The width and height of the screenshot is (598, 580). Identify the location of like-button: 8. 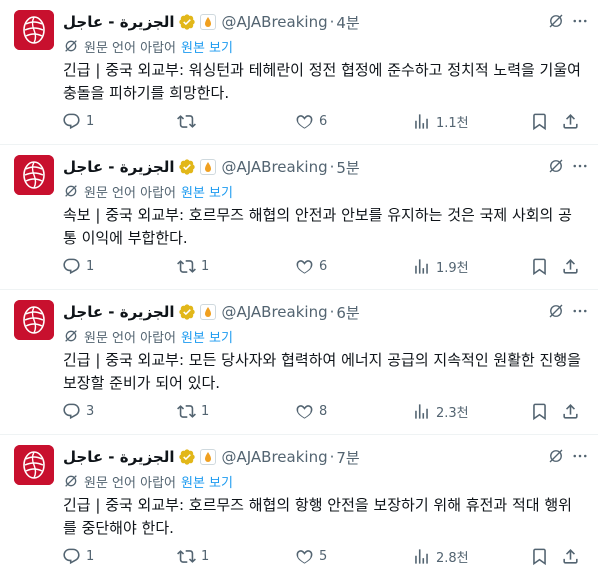
(311, 411).